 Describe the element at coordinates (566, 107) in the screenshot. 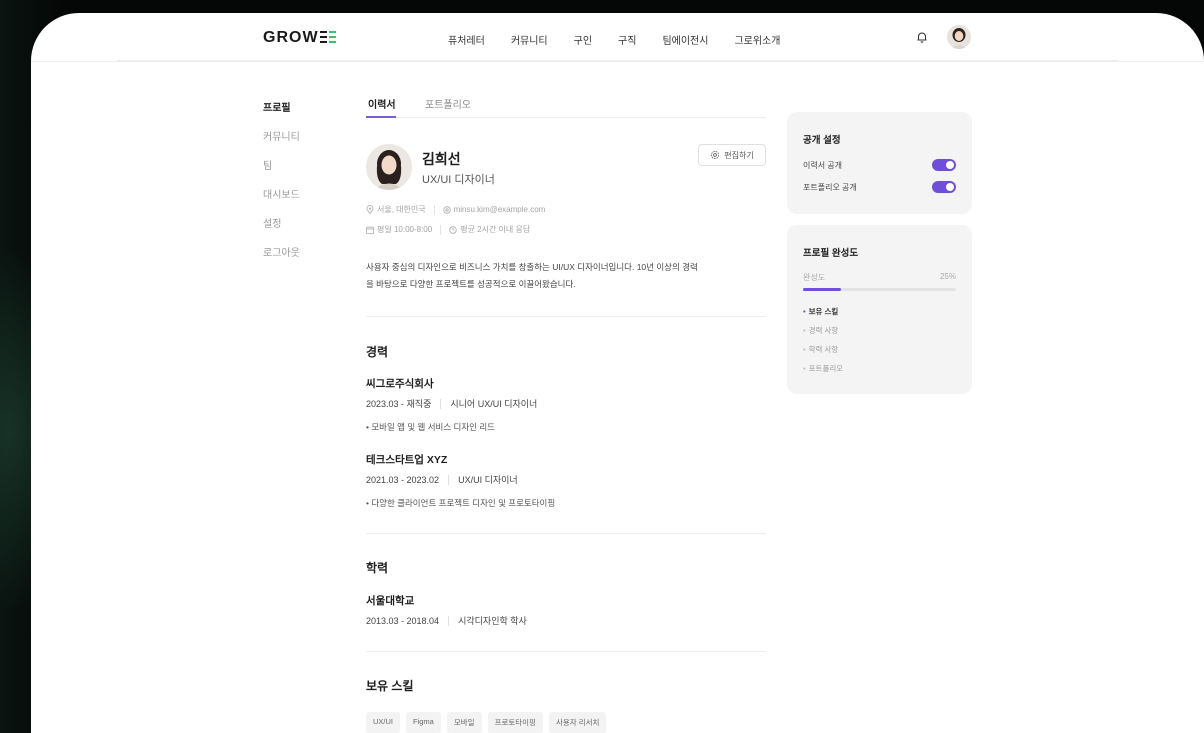

I see `profile-tabs: 이력서 포트폴리오` at that location.